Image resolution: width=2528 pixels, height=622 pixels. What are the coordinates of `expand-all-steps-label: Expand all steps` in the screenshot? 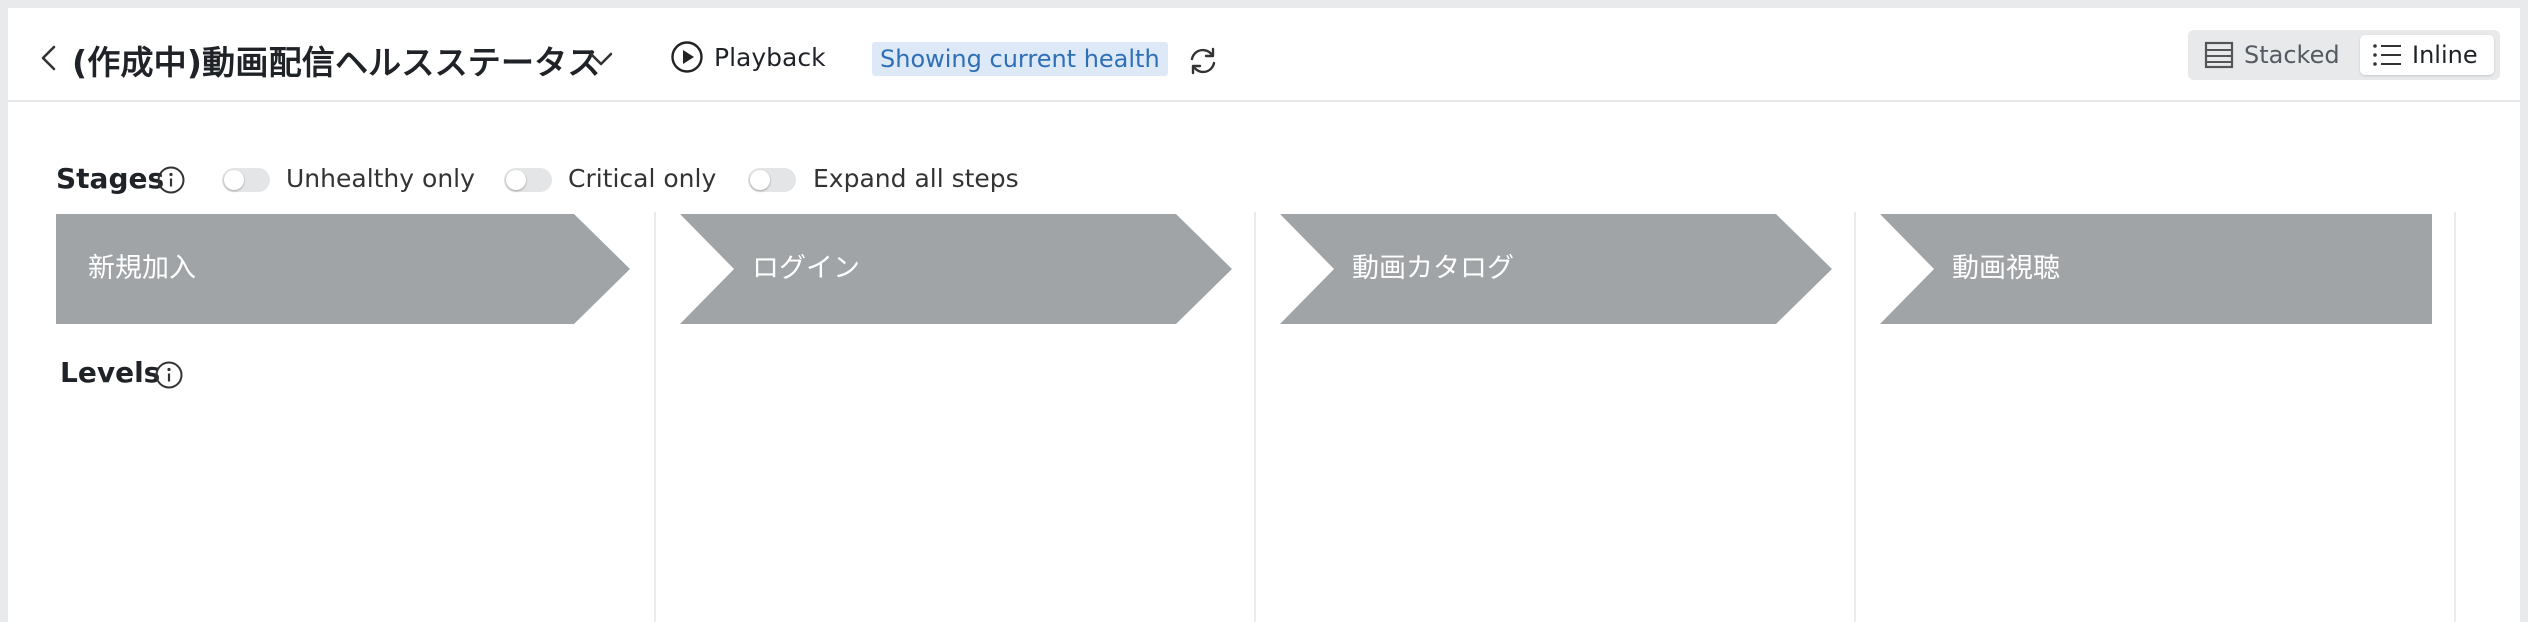 It's located at (916, 178).